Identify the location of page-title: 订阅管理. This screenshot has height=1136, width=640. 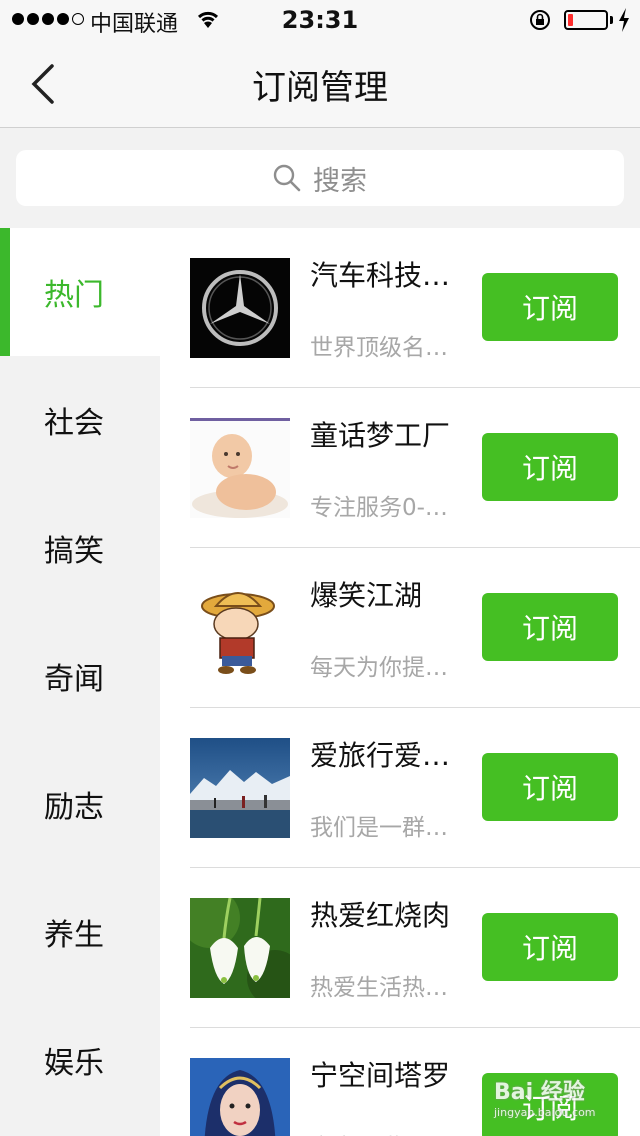
(320, 88).